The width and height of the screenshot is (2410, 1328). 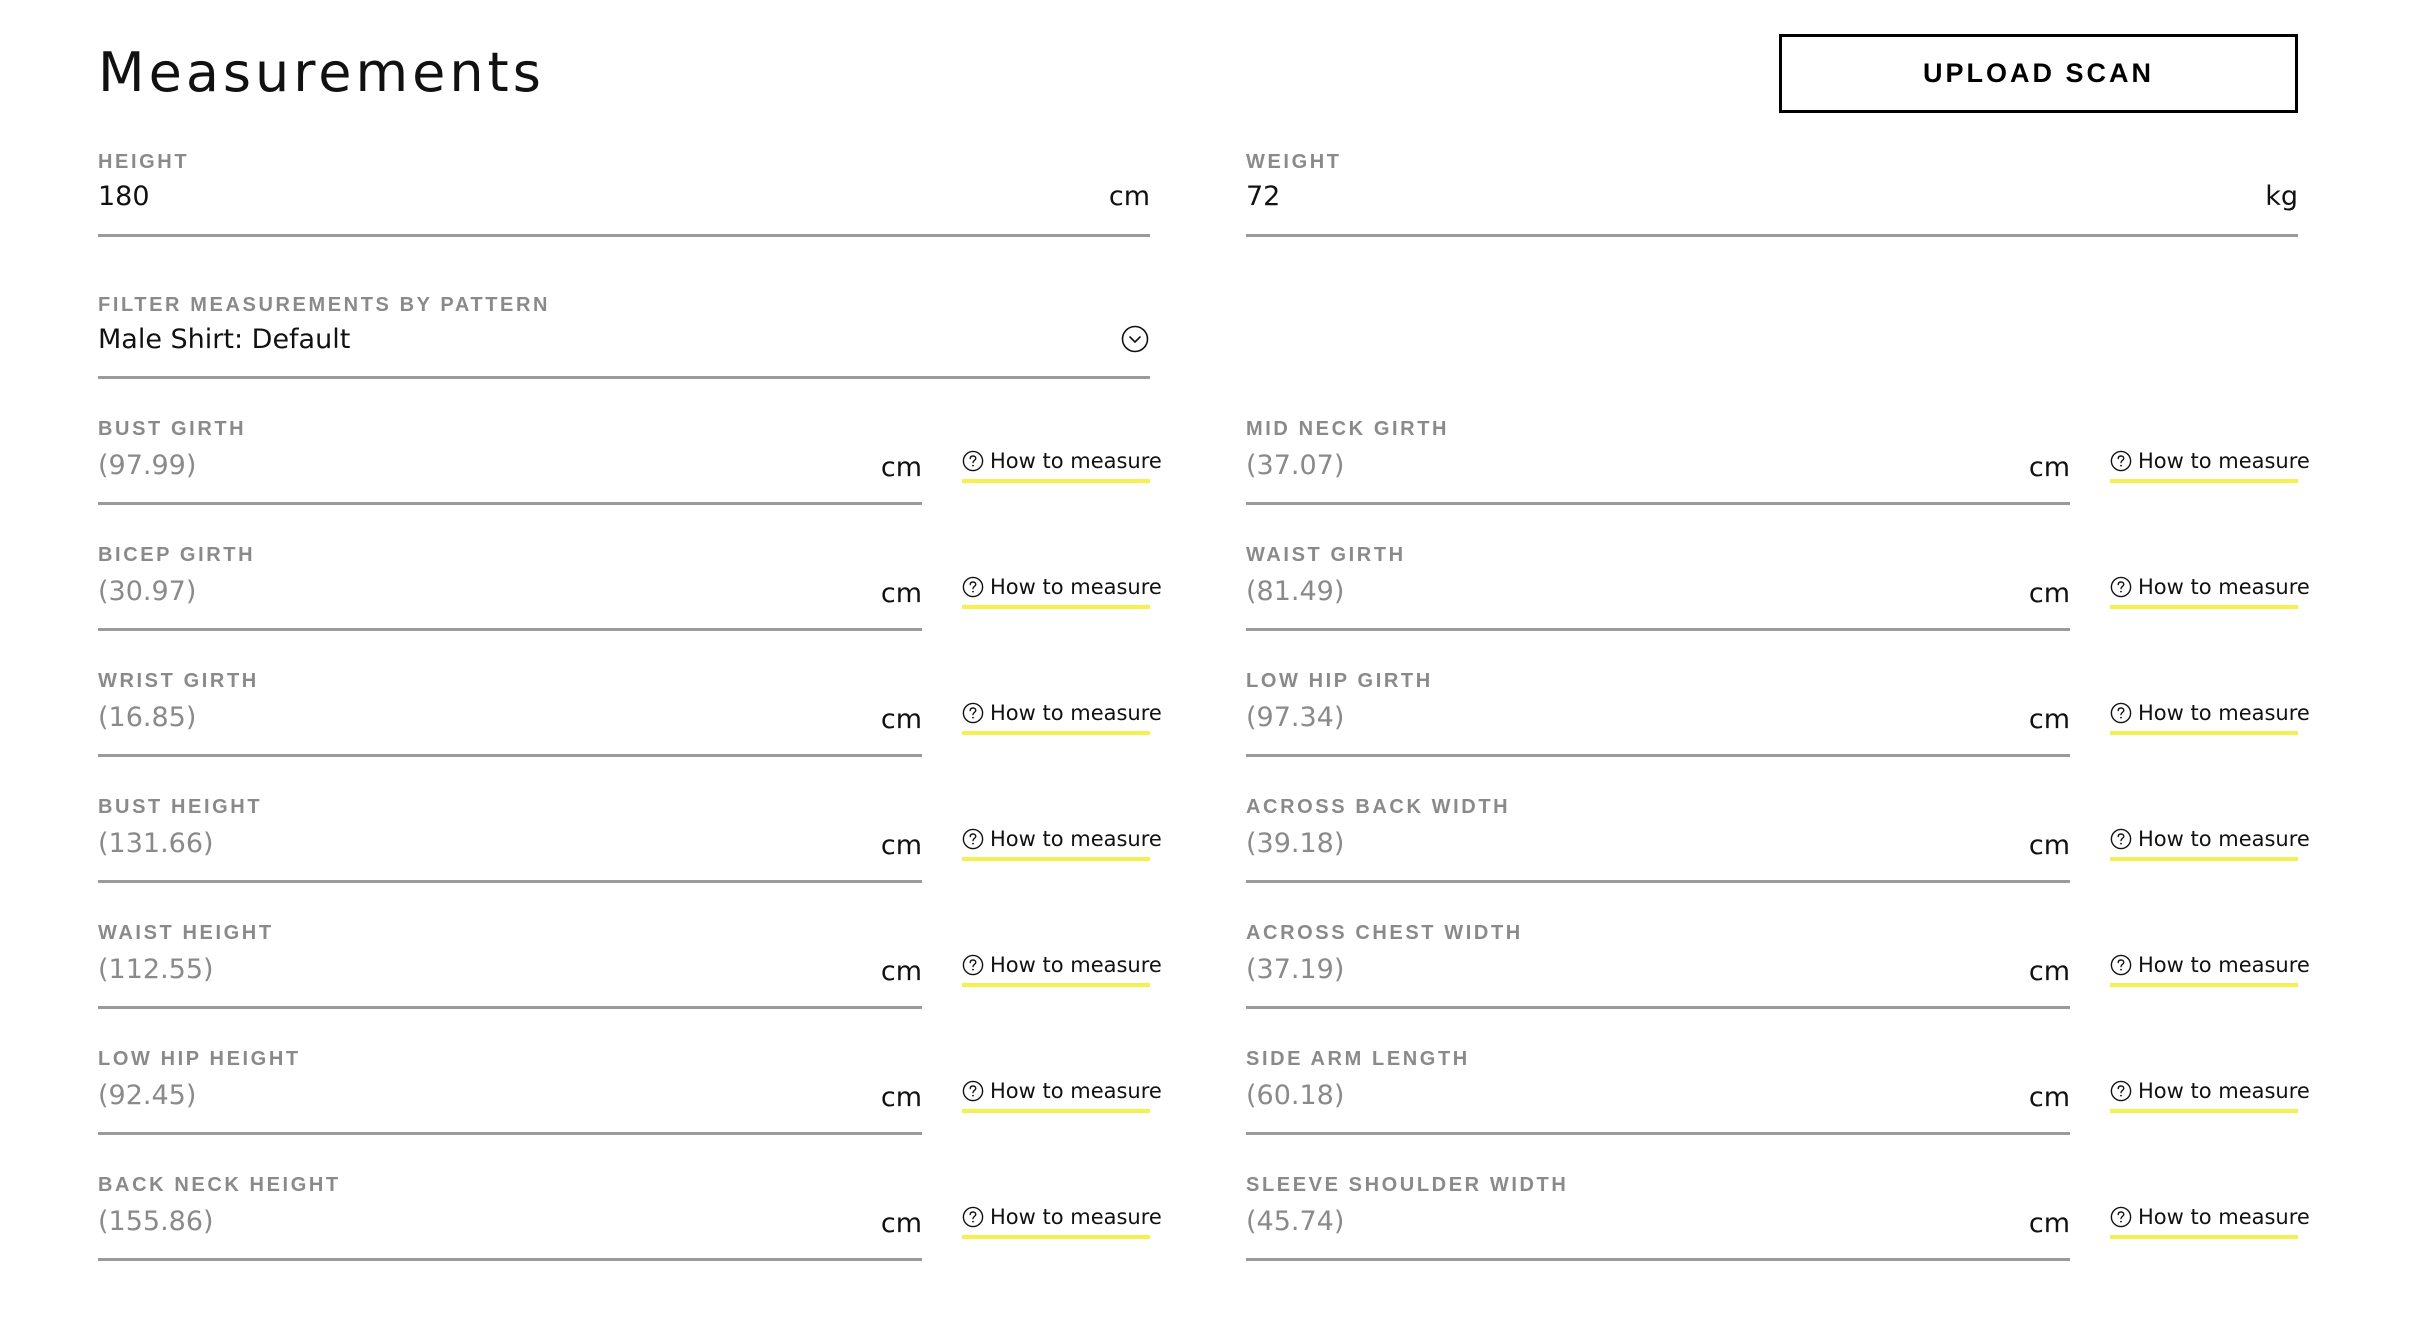 I want to click on measurement-input: (60.18), so click(x=1295, y=1096).